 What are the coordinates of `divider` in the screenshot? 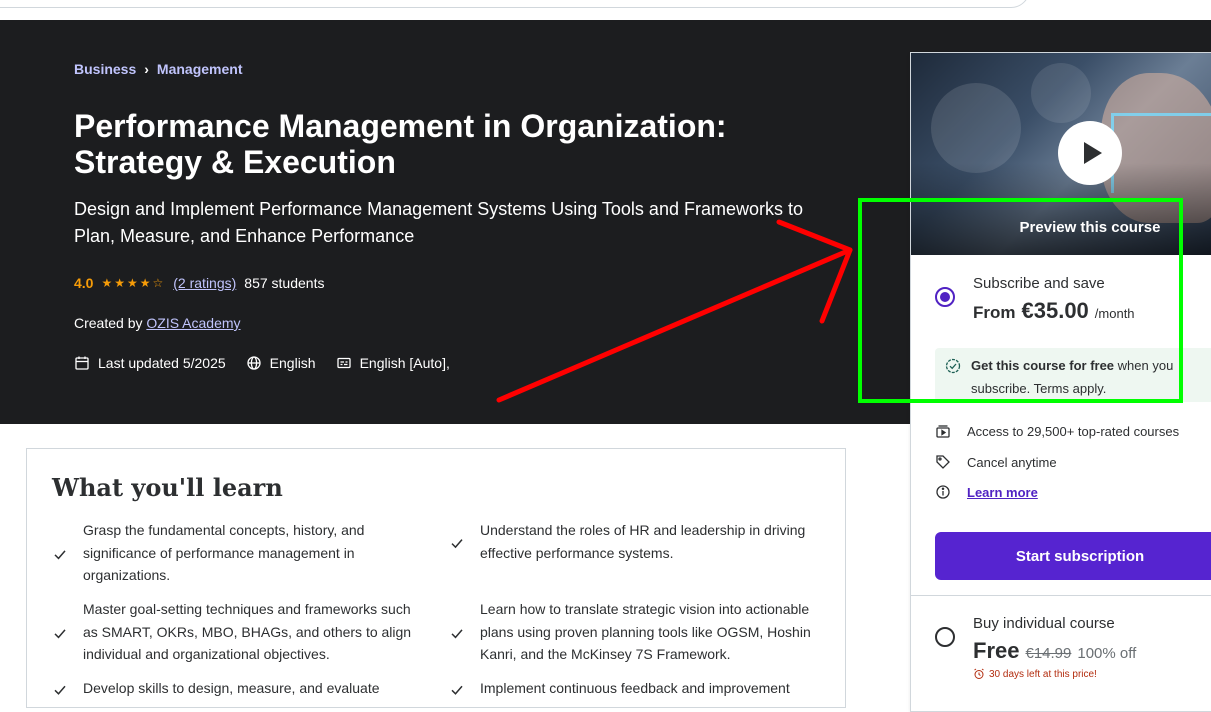 It's located at (1061, 595).